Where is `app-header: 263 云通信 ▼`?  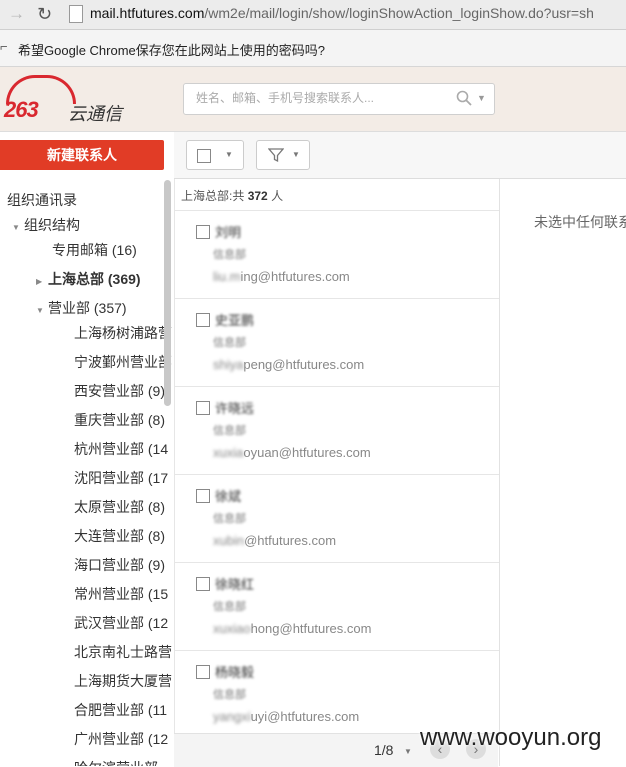 app-header: 263 云通信 ▼ is located at coordinates (313, 99).